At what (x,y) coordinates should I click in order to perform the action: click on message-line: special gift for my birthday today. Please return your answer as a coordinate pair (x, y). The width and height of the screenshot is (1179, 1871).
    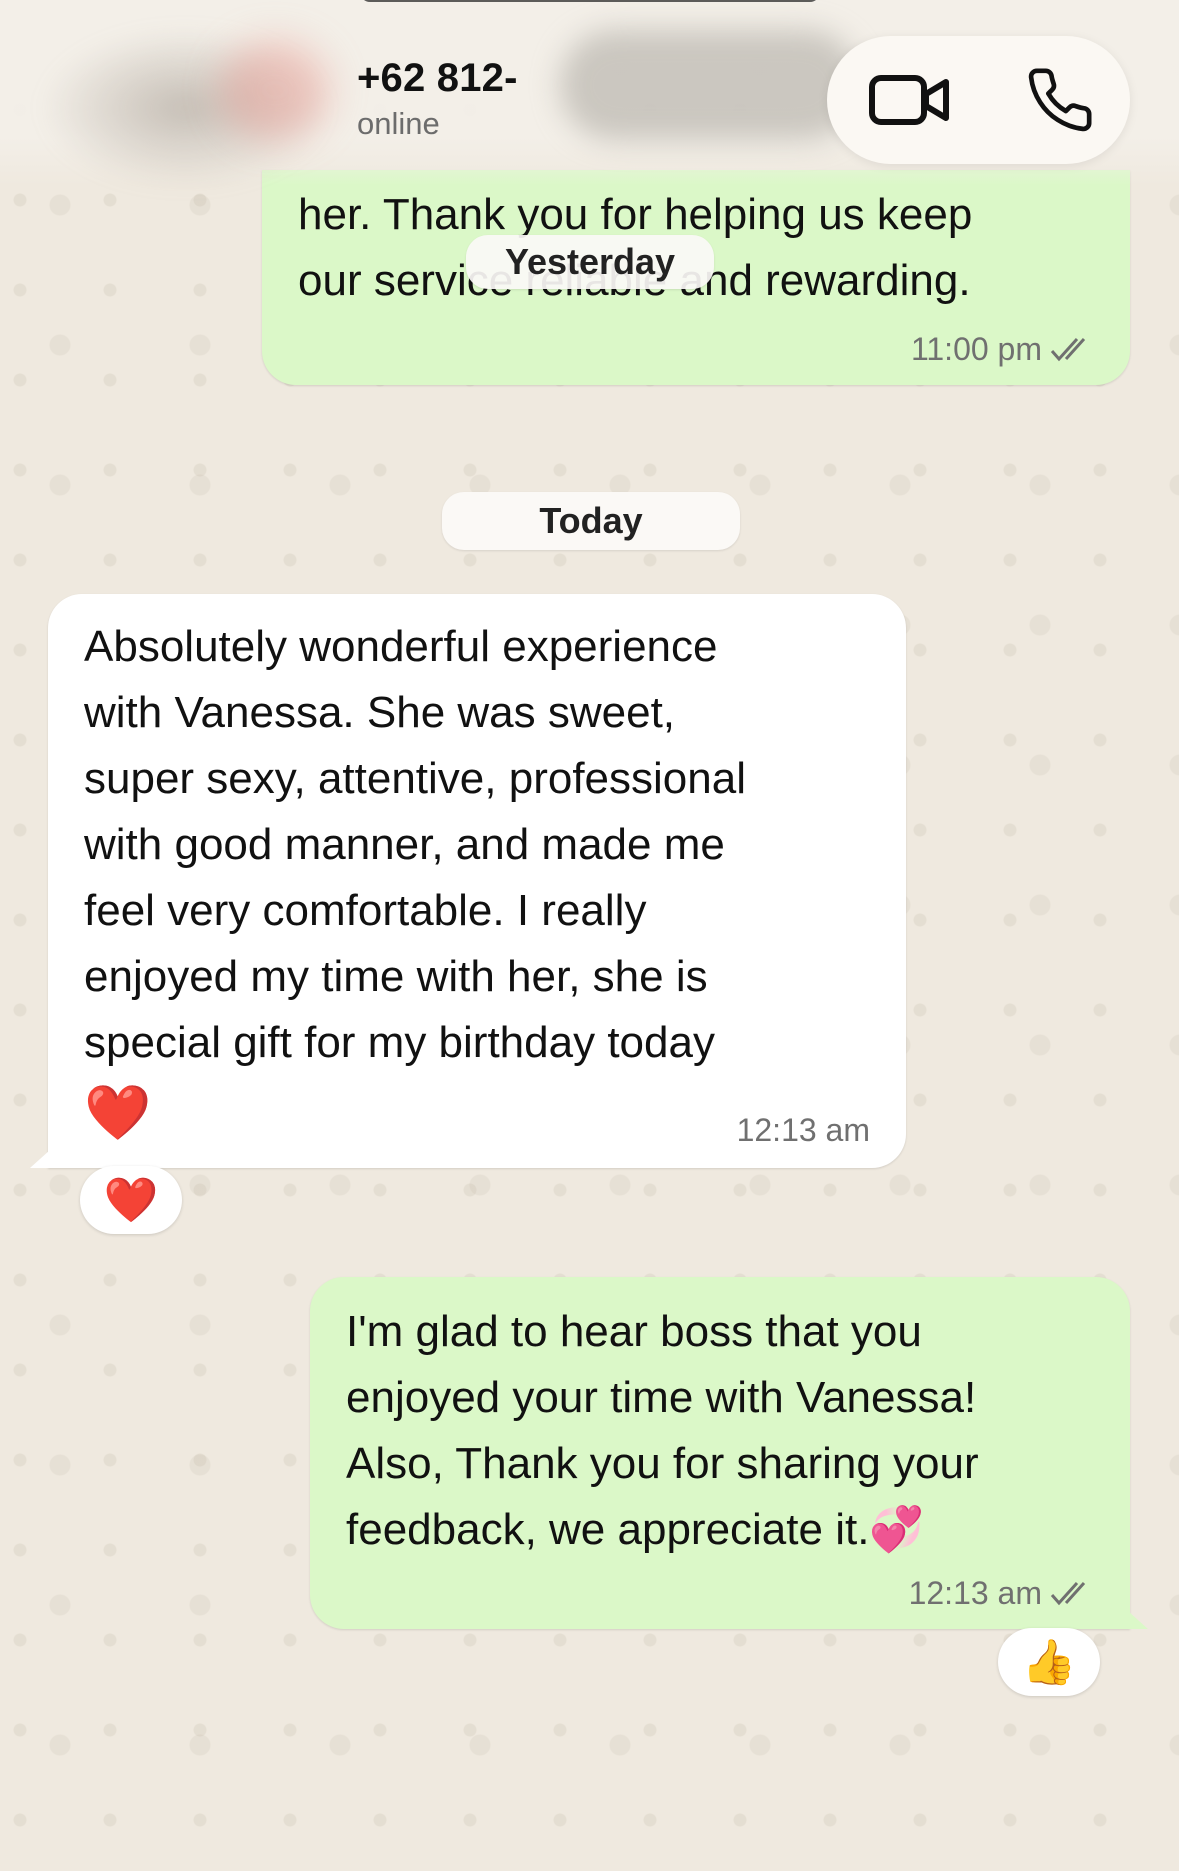
    Looking at the image, I should click on (399, 1042).